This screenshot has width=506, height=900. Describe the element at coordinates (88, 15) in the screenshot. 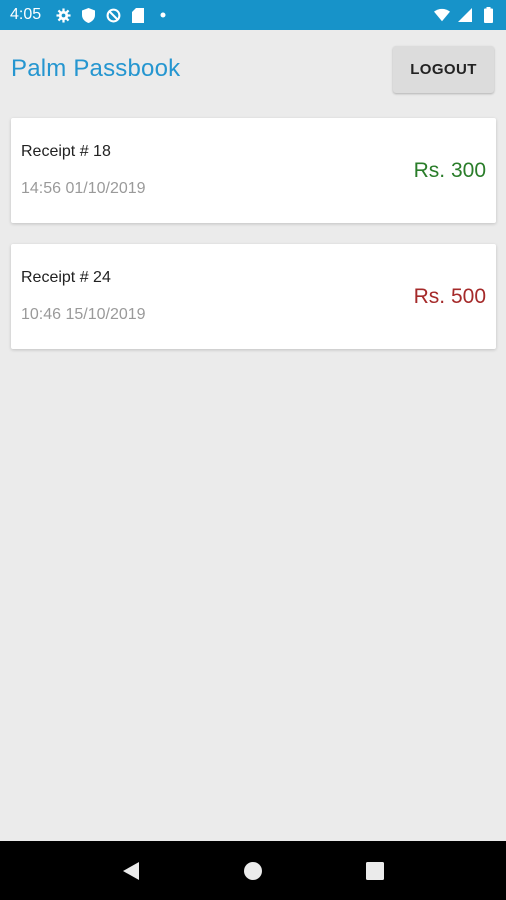

I see `shield-icon` at that location.